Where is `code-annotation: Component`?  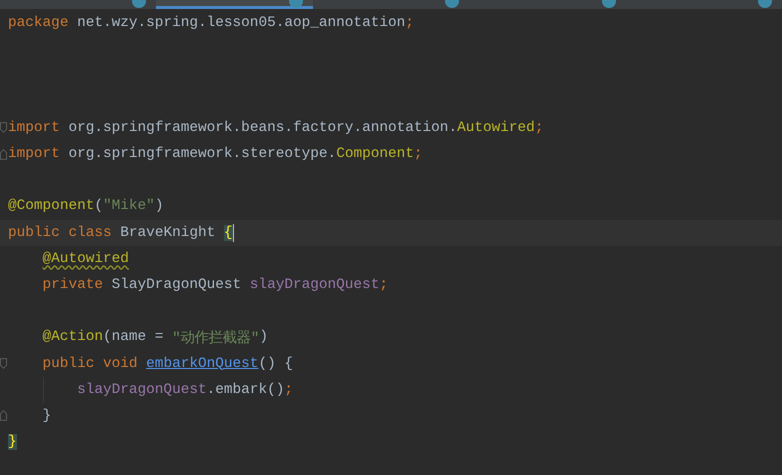 code-annotation: Component is located at coordinates (375, 154).